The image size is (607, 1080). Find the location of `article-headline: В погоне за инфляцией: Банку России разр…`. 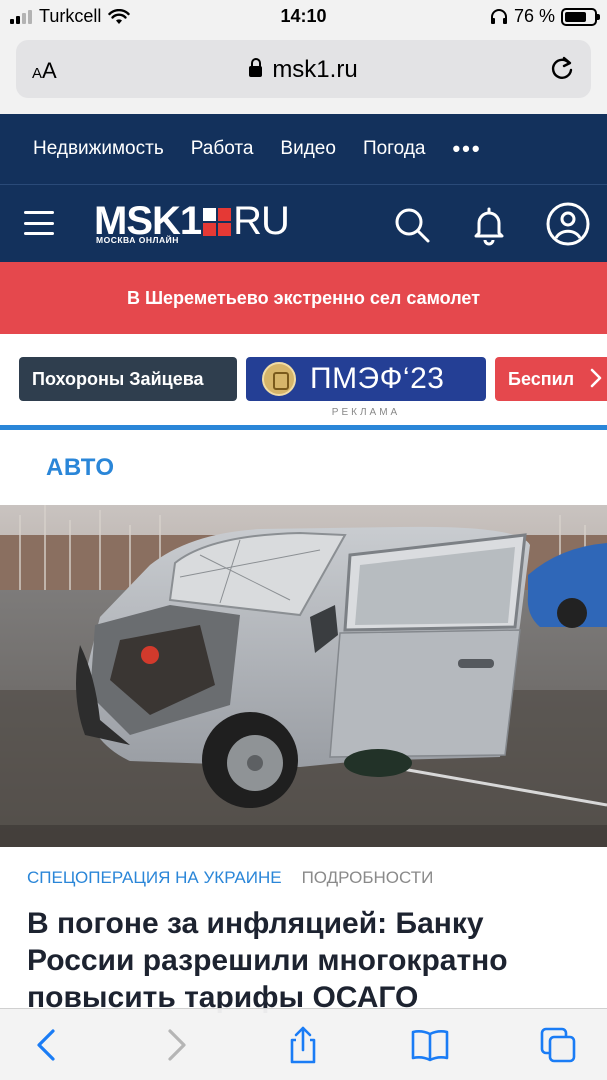

article-headline: В погоне за инфляцией: Банку России разр… is located at coordinates (307, 960).